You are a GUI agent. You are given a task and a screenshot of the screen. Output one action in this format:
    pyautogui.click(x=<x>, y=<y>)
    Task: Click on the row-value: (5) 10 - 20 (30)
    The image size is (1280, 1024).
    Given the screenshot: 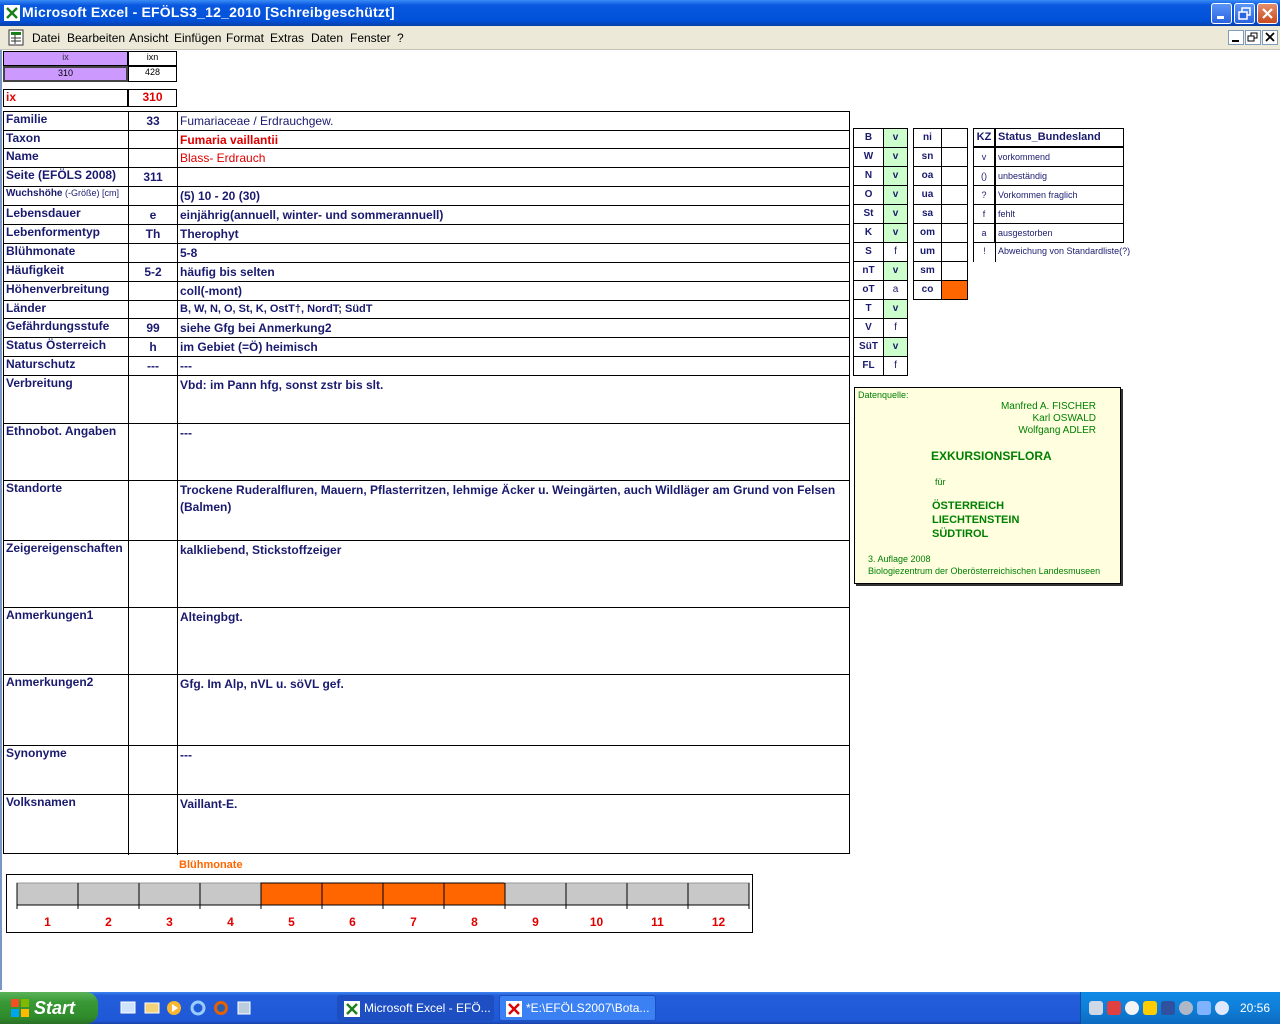 What is the action you would take?
    pyautogui.click(x=220, y=196)
    